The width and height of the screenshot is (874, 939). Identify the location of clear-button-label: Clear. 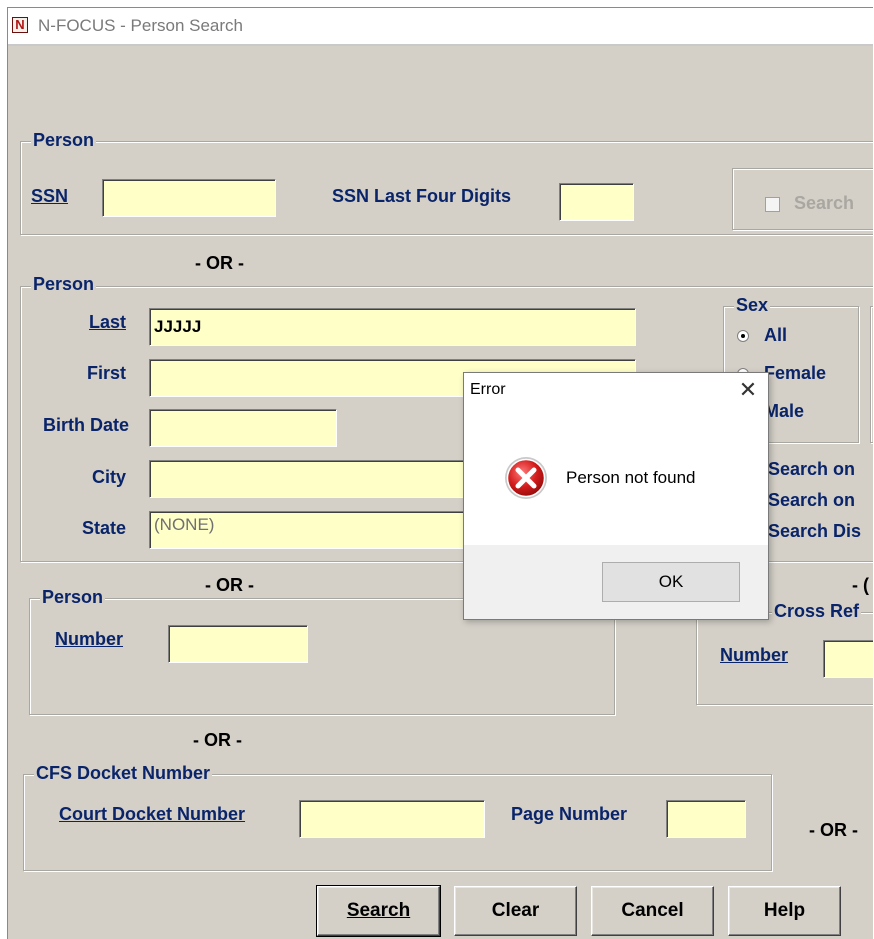
(515, 910).